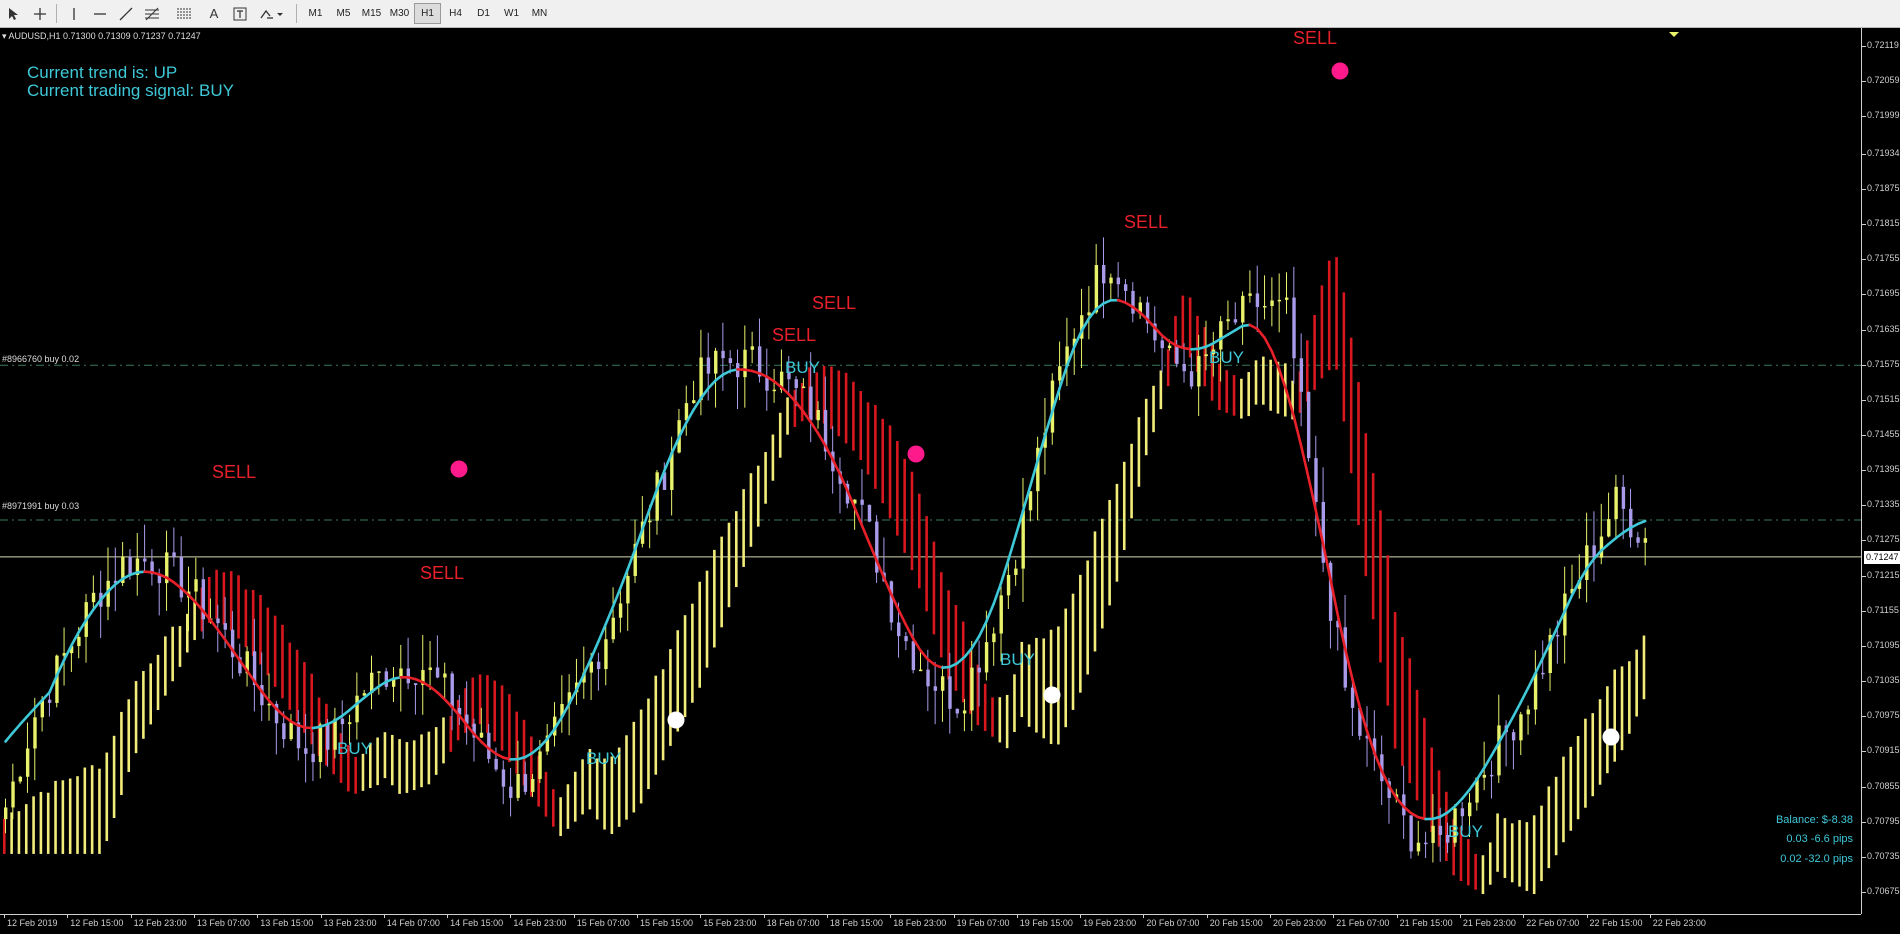 Image resolution: width=1900 pixels, height=934 pixels. Describe the element at coordinates (14, 13) in the screenshot. I see `cursor-icon` at that location.